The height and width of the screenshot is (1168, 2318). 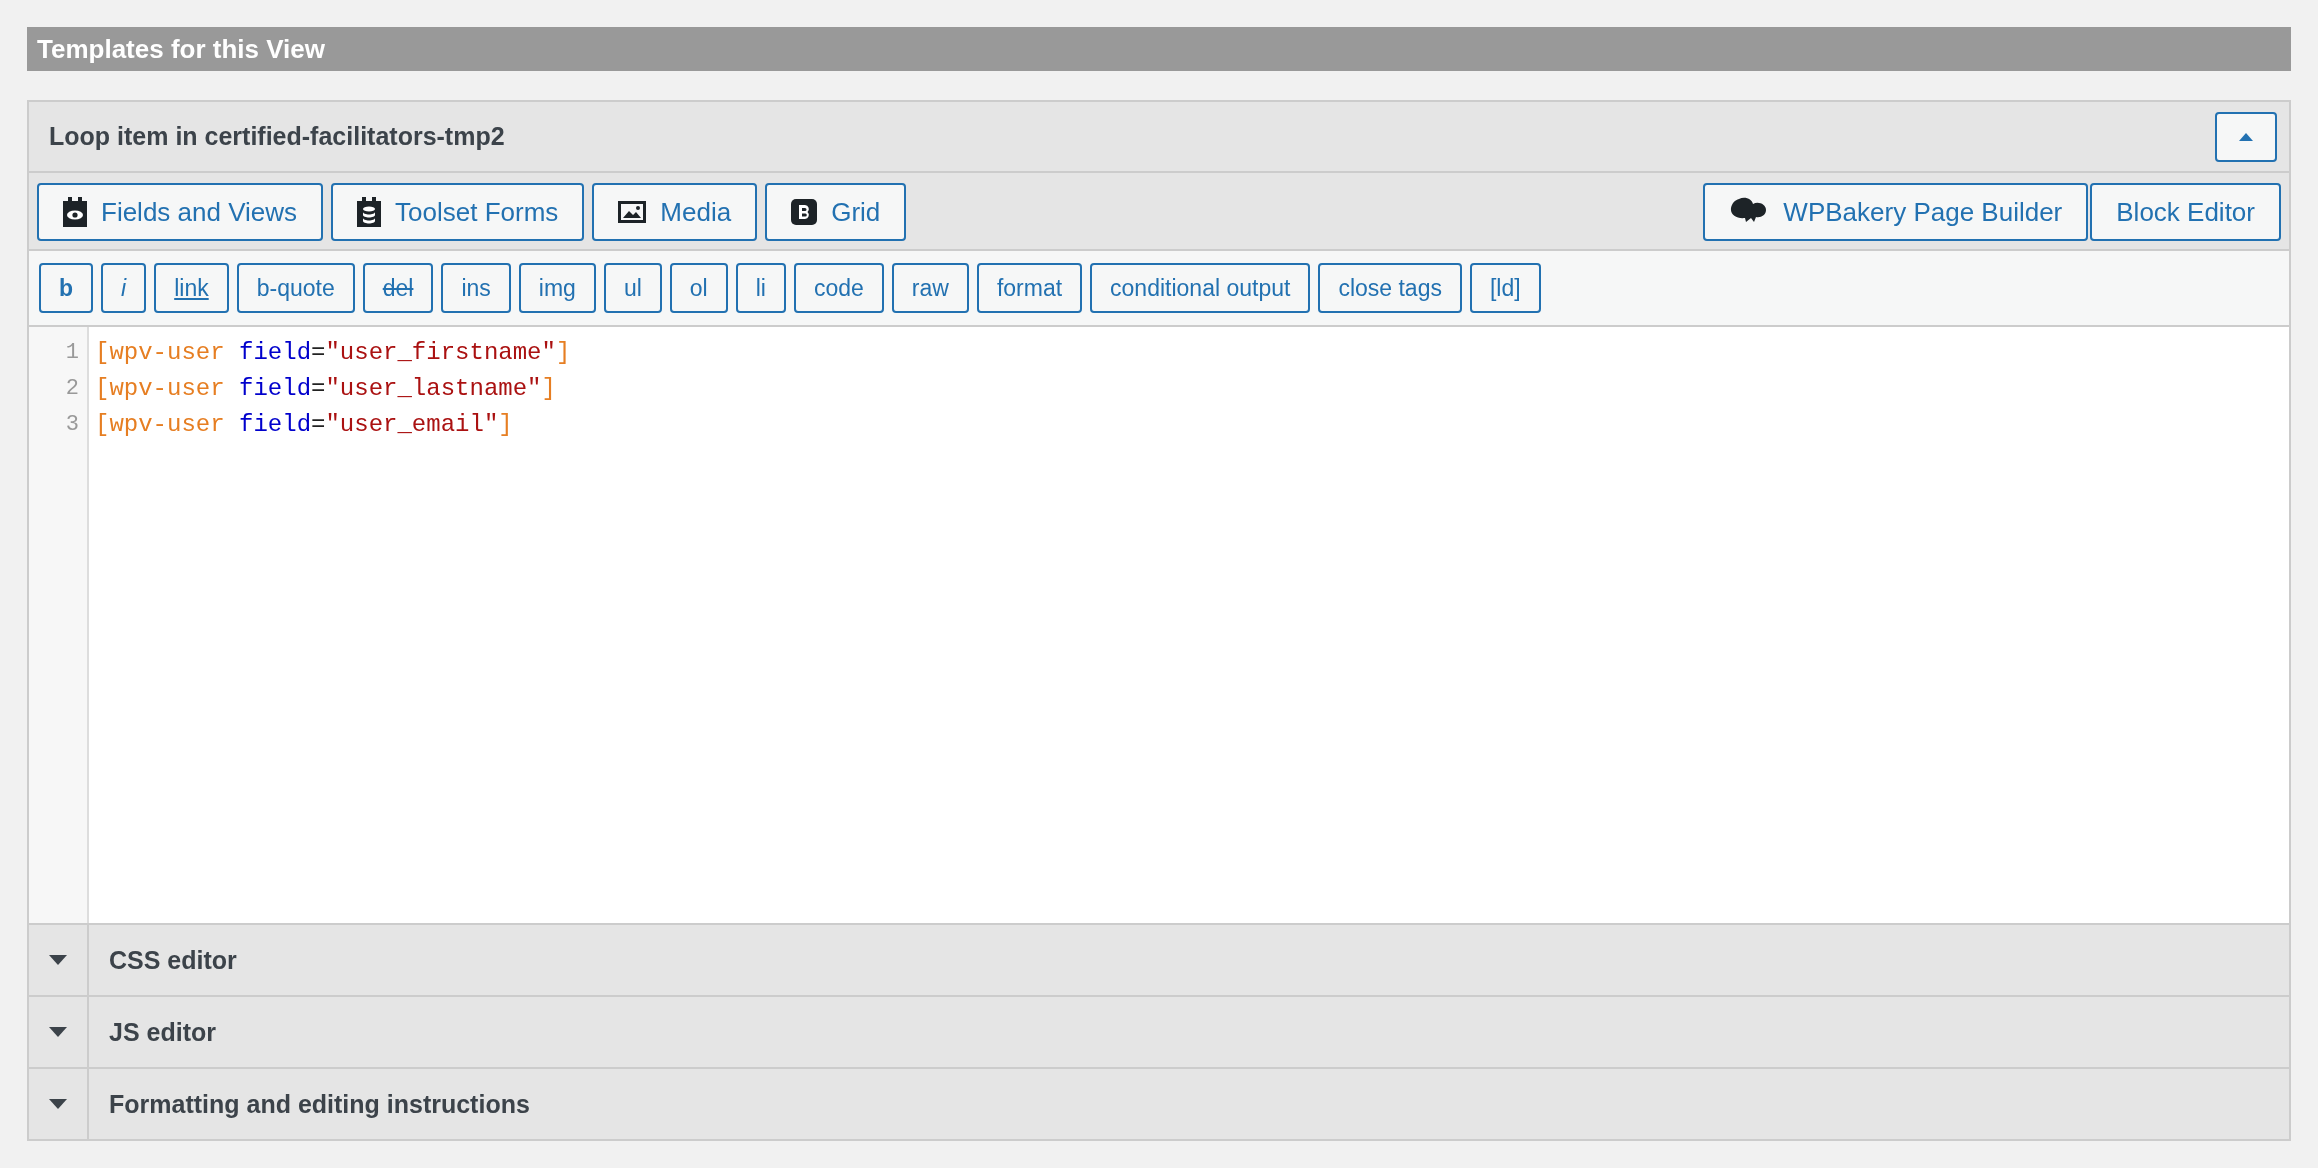 I want to click on quicktag-button: conditional output, so click(x=1200, y=288).